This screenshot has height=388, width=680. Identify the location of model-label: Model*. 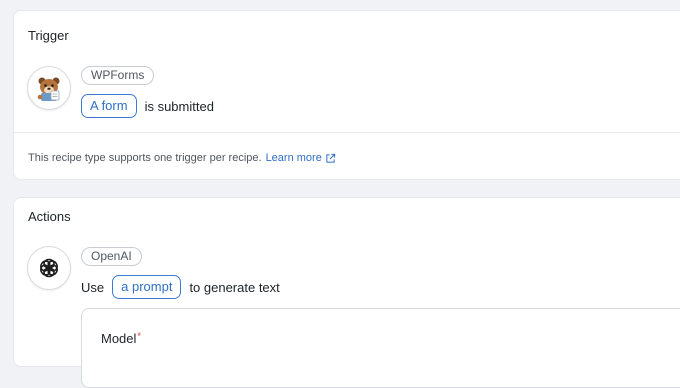
(121, 338).